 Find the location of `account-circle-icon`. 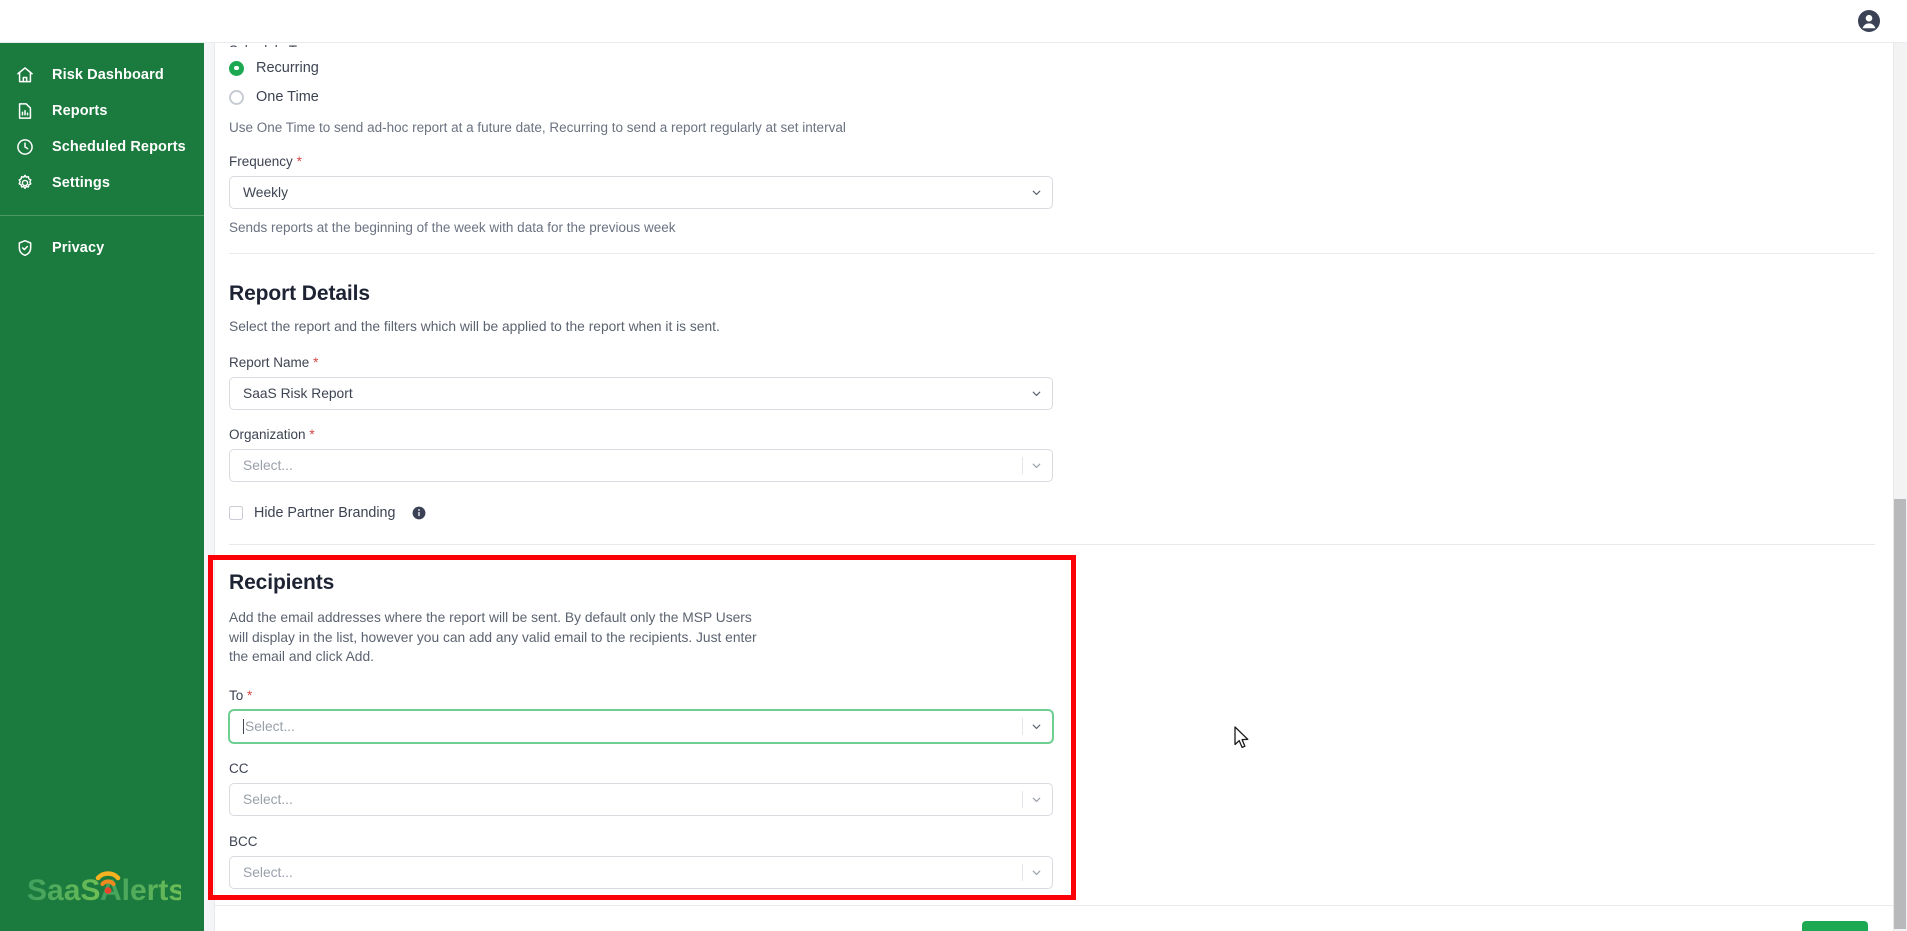

account-circle-icon is located at coordinates (1869, 21).